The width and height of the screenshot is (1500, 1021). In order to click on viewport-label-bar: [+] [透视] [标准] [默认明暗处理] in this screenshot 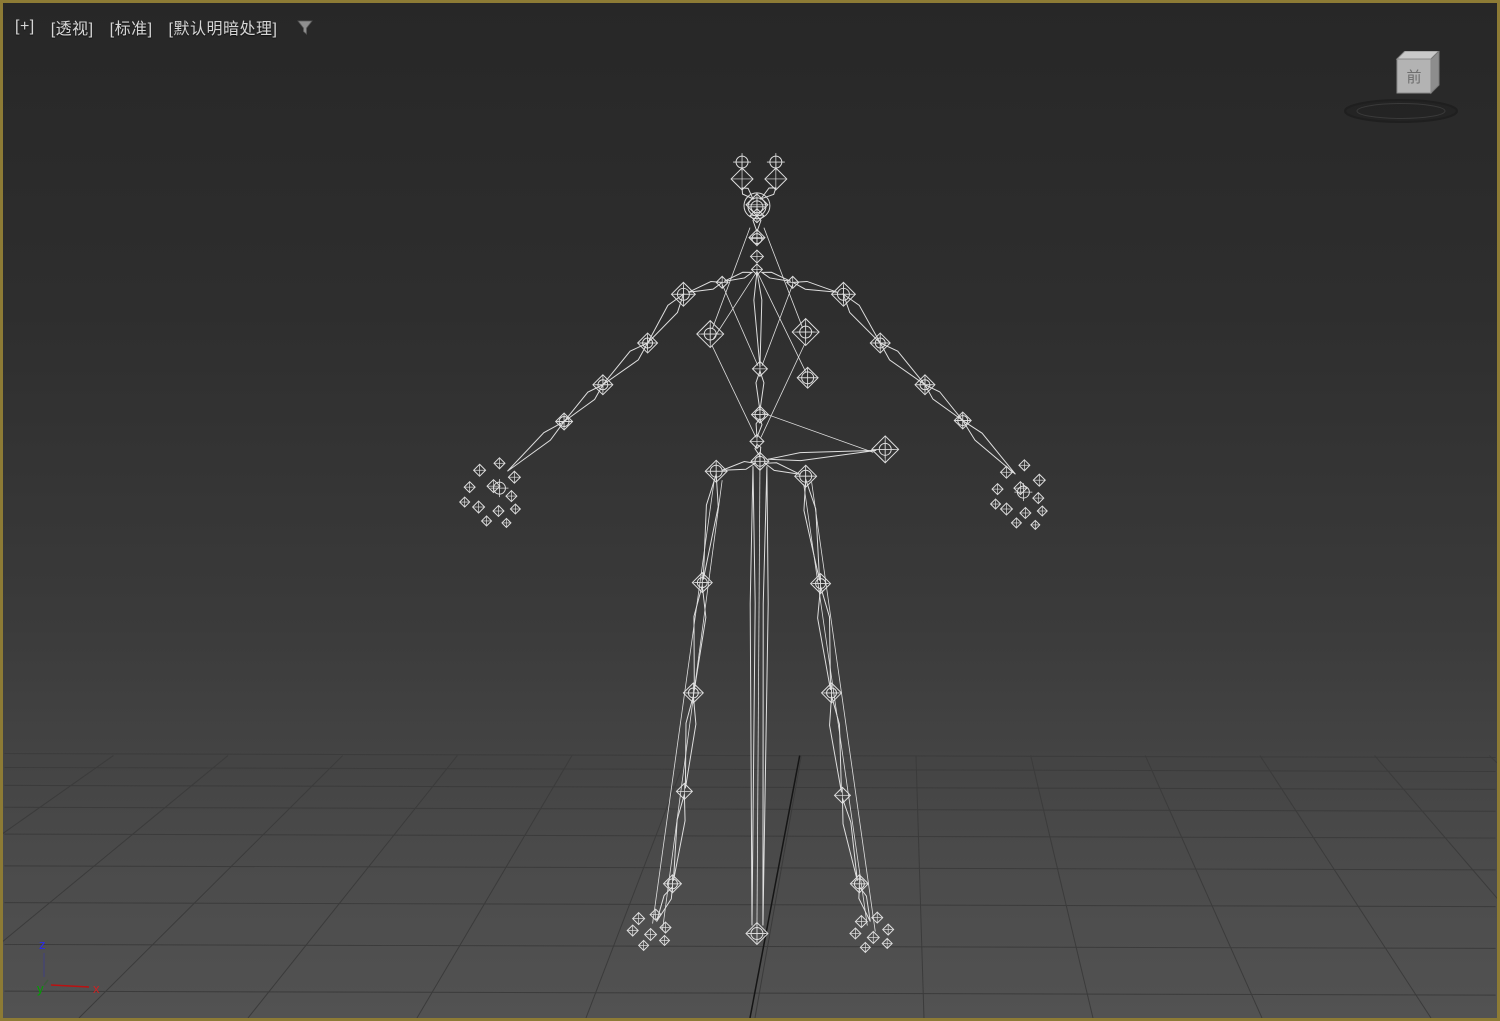, I will do `click(164, 27)`.